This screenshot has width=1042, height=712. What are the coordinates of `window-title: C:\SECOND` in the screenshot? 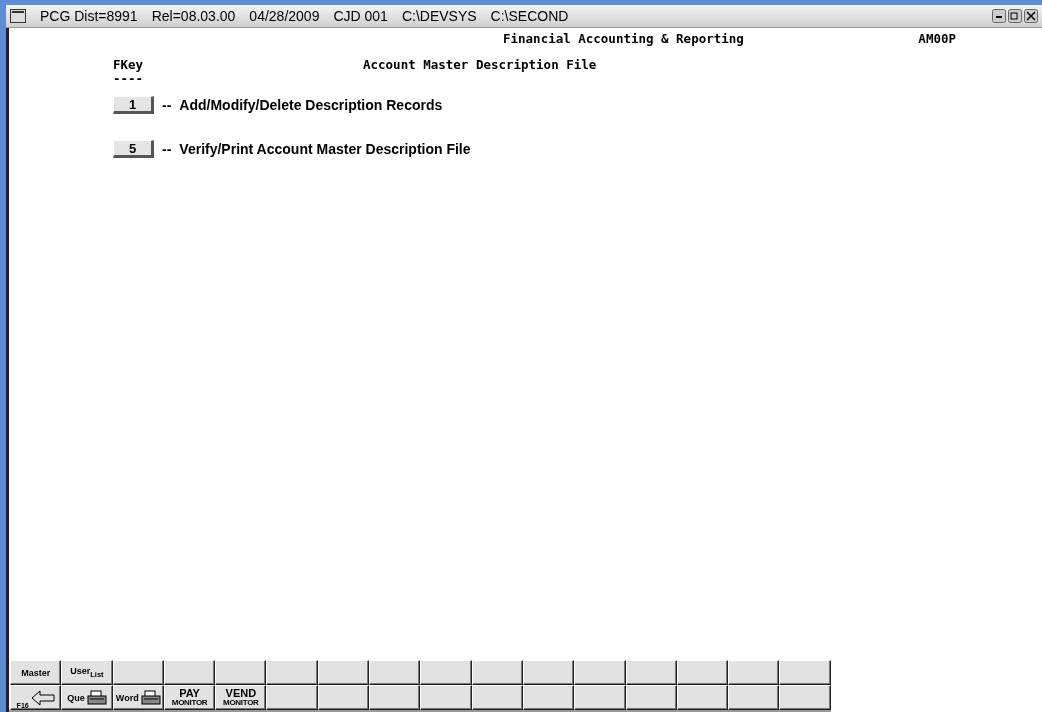 It's located at (529, 16).